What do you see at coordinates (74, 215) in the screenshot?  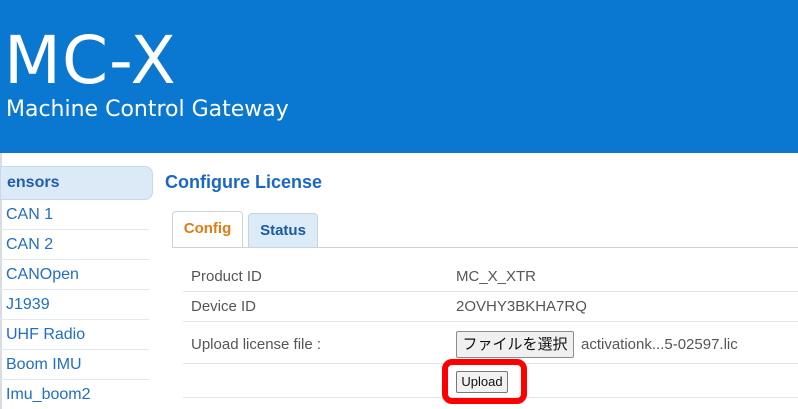 I see `sidebar-item-can1: CAN 1` at bounding box center [74, 215].